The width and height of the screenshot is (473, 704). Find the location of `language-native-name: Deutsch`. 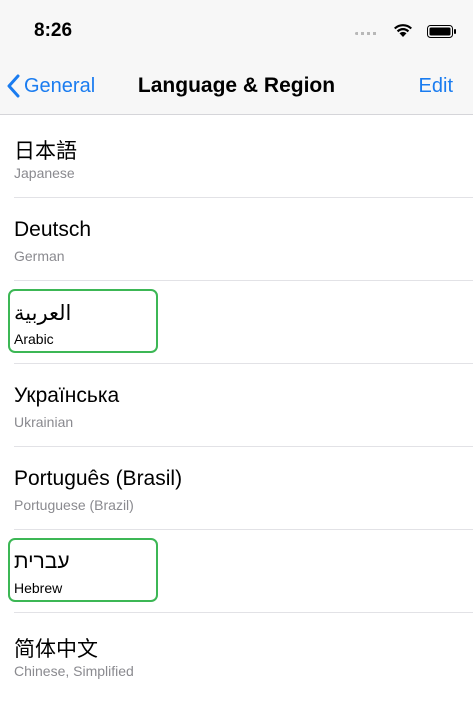

language-native-name: Deutsch is located at coordinates (53, 229).